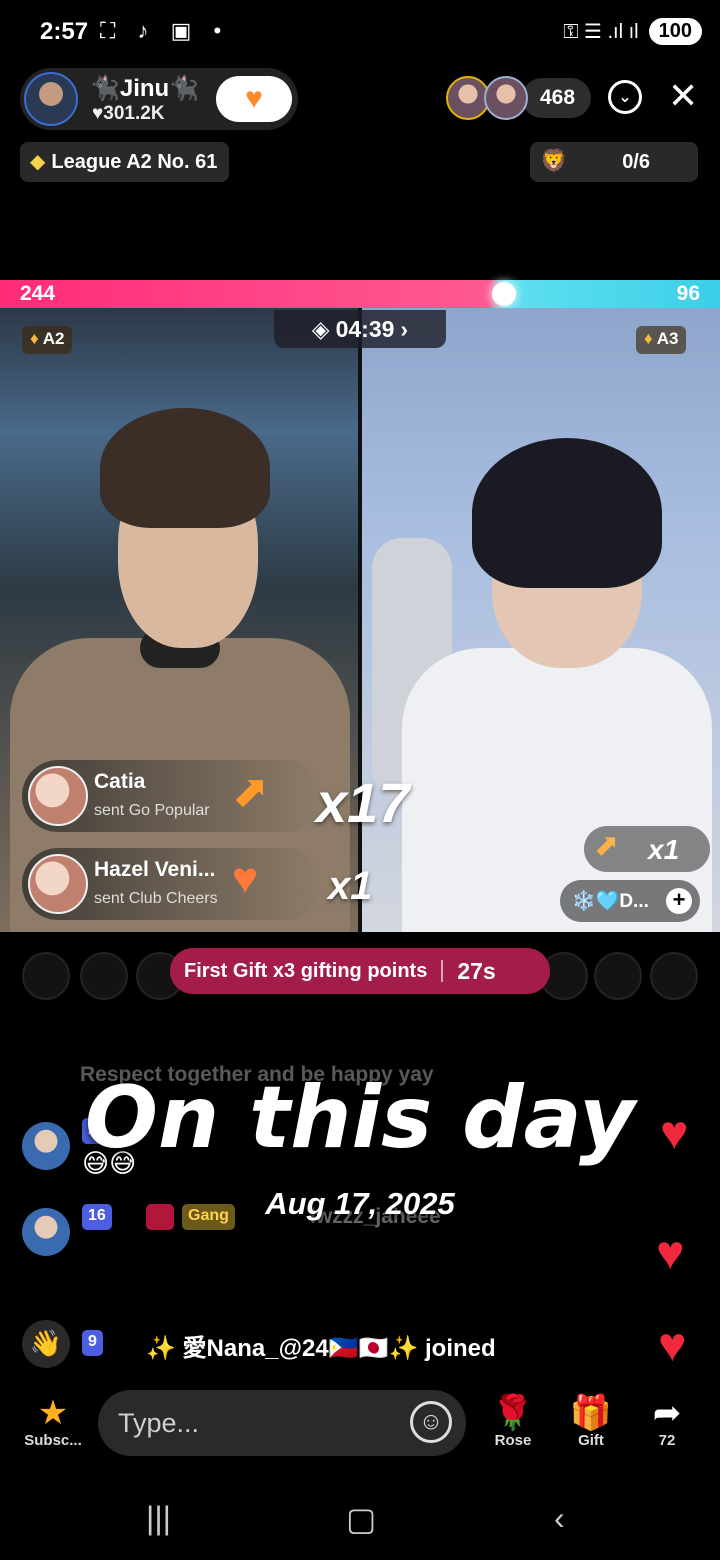 The height and width of the screenshot is (1560, 720). What do you see at coordinates (683, 96) in the screenshot?
I see `close-icon: ✕` at bounding box center [683, 96].